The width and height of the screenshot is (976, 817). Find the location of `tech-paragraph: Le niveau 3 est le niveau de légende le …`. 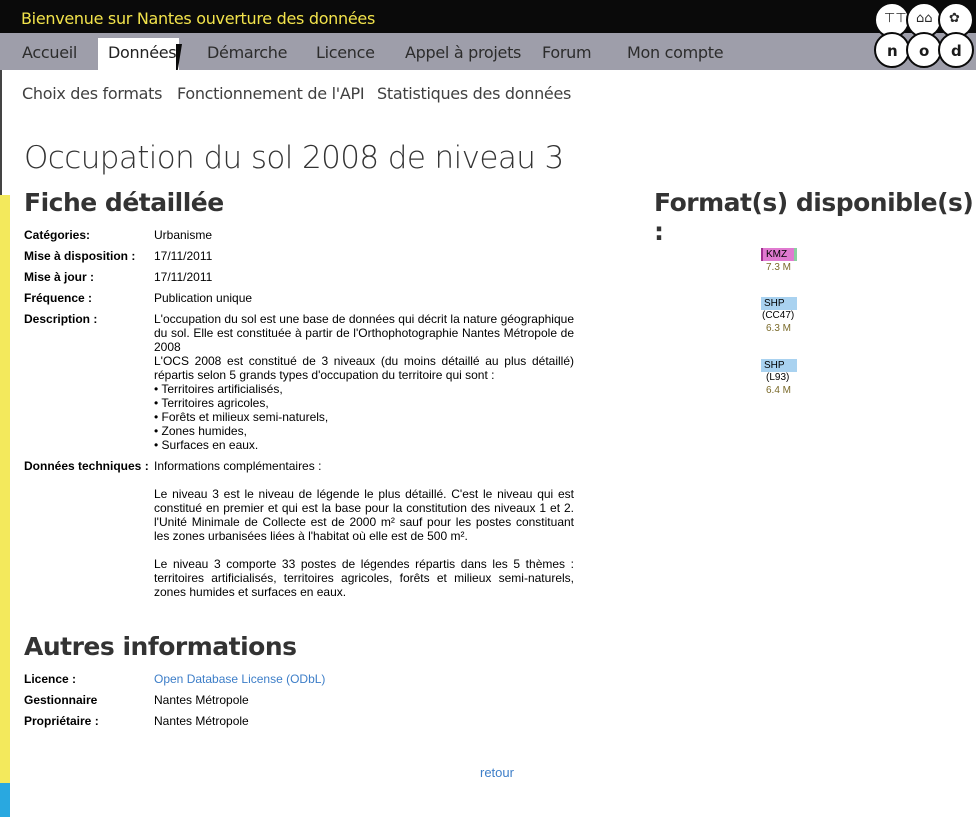

tech-paragraph: Le niveau 3 est le niveau de légende le … is located at coordinates (364, 515).